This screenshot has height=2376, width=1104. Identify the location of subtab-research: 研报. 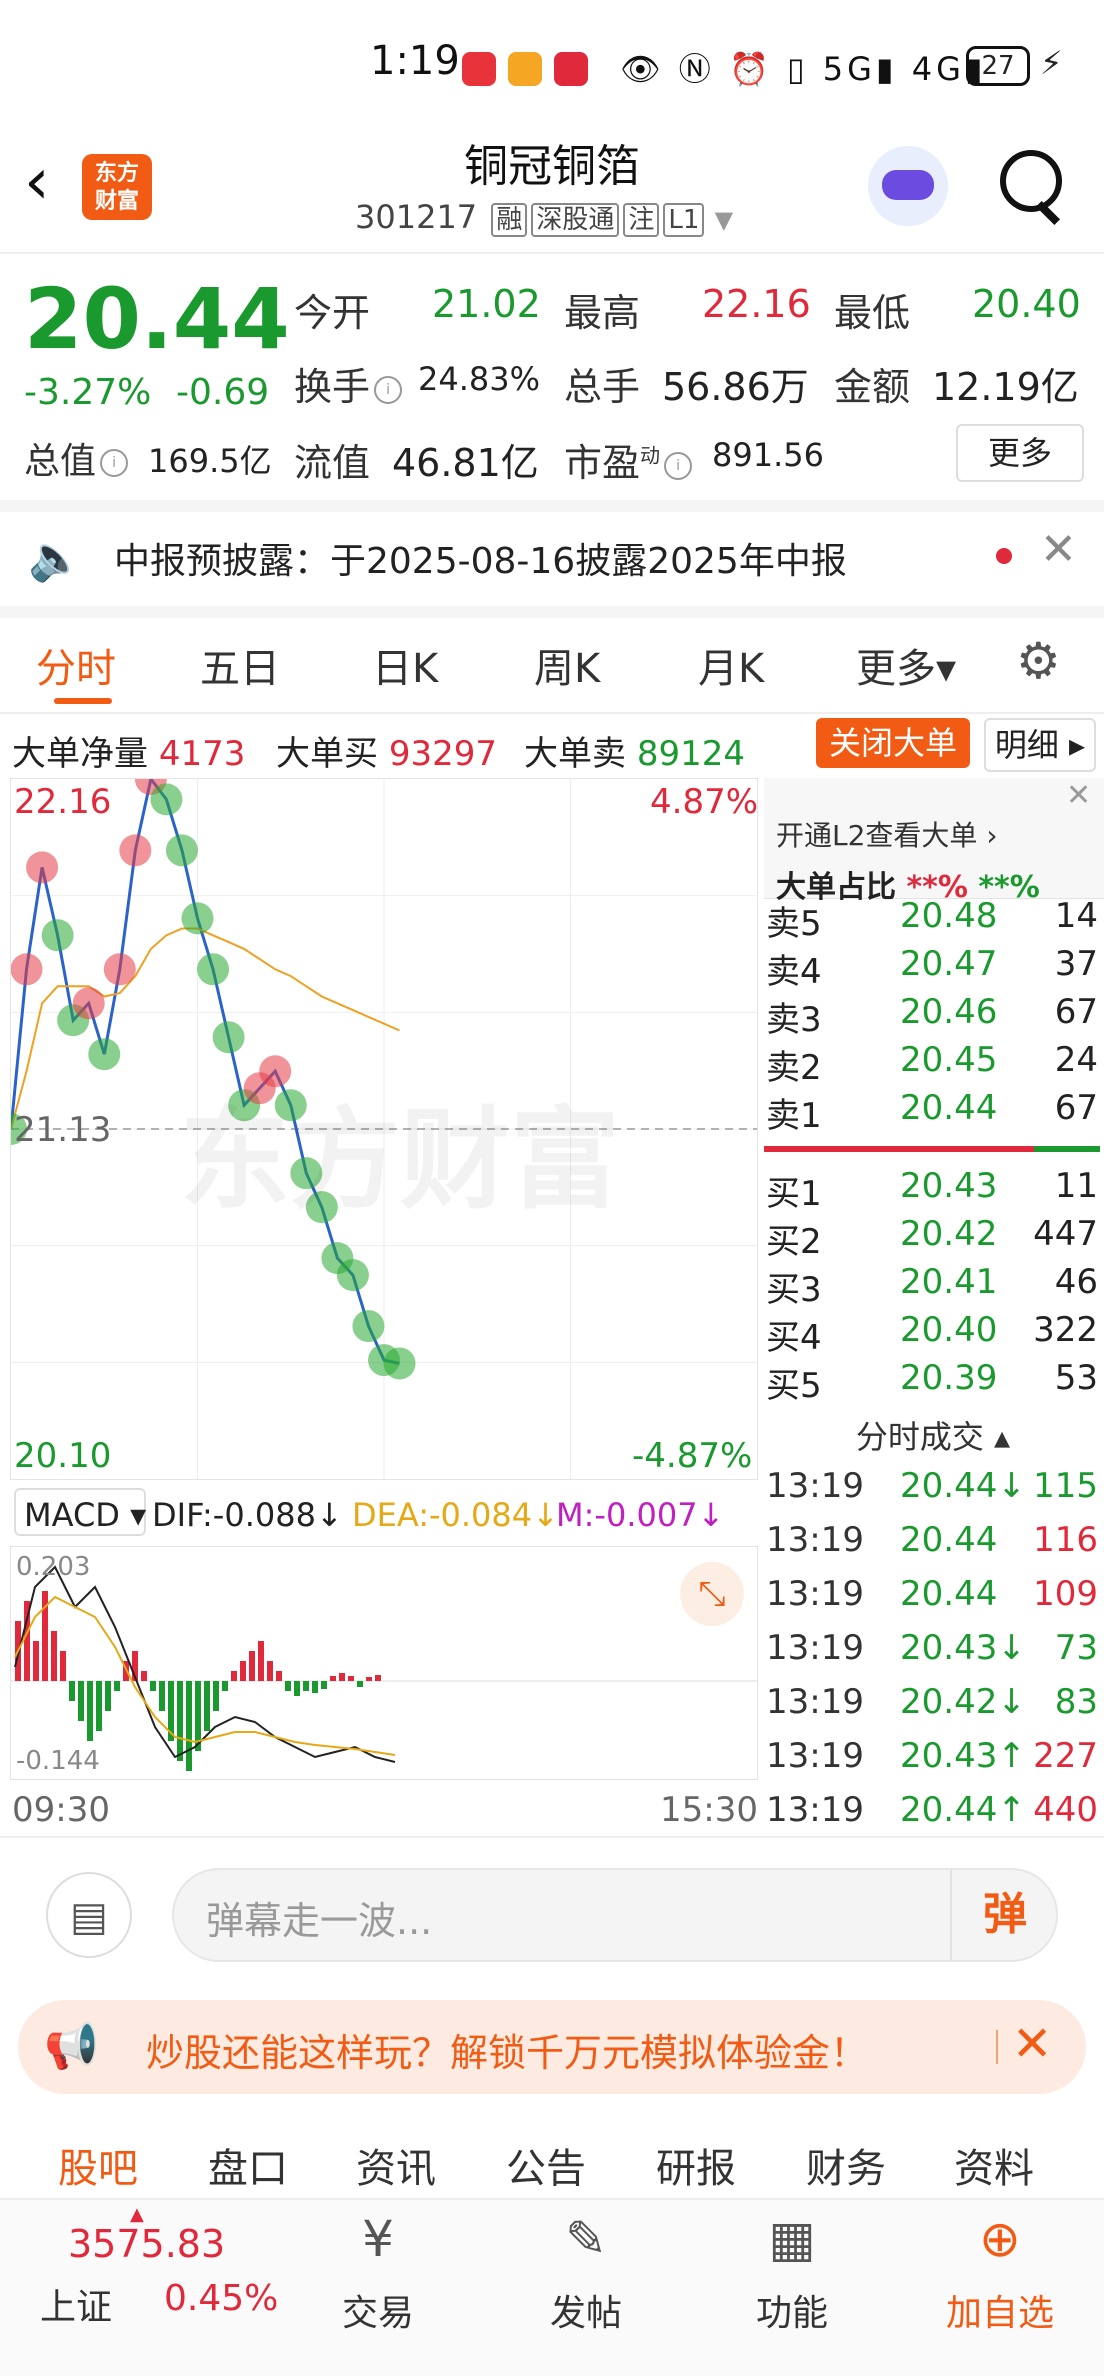
(696, 2165).